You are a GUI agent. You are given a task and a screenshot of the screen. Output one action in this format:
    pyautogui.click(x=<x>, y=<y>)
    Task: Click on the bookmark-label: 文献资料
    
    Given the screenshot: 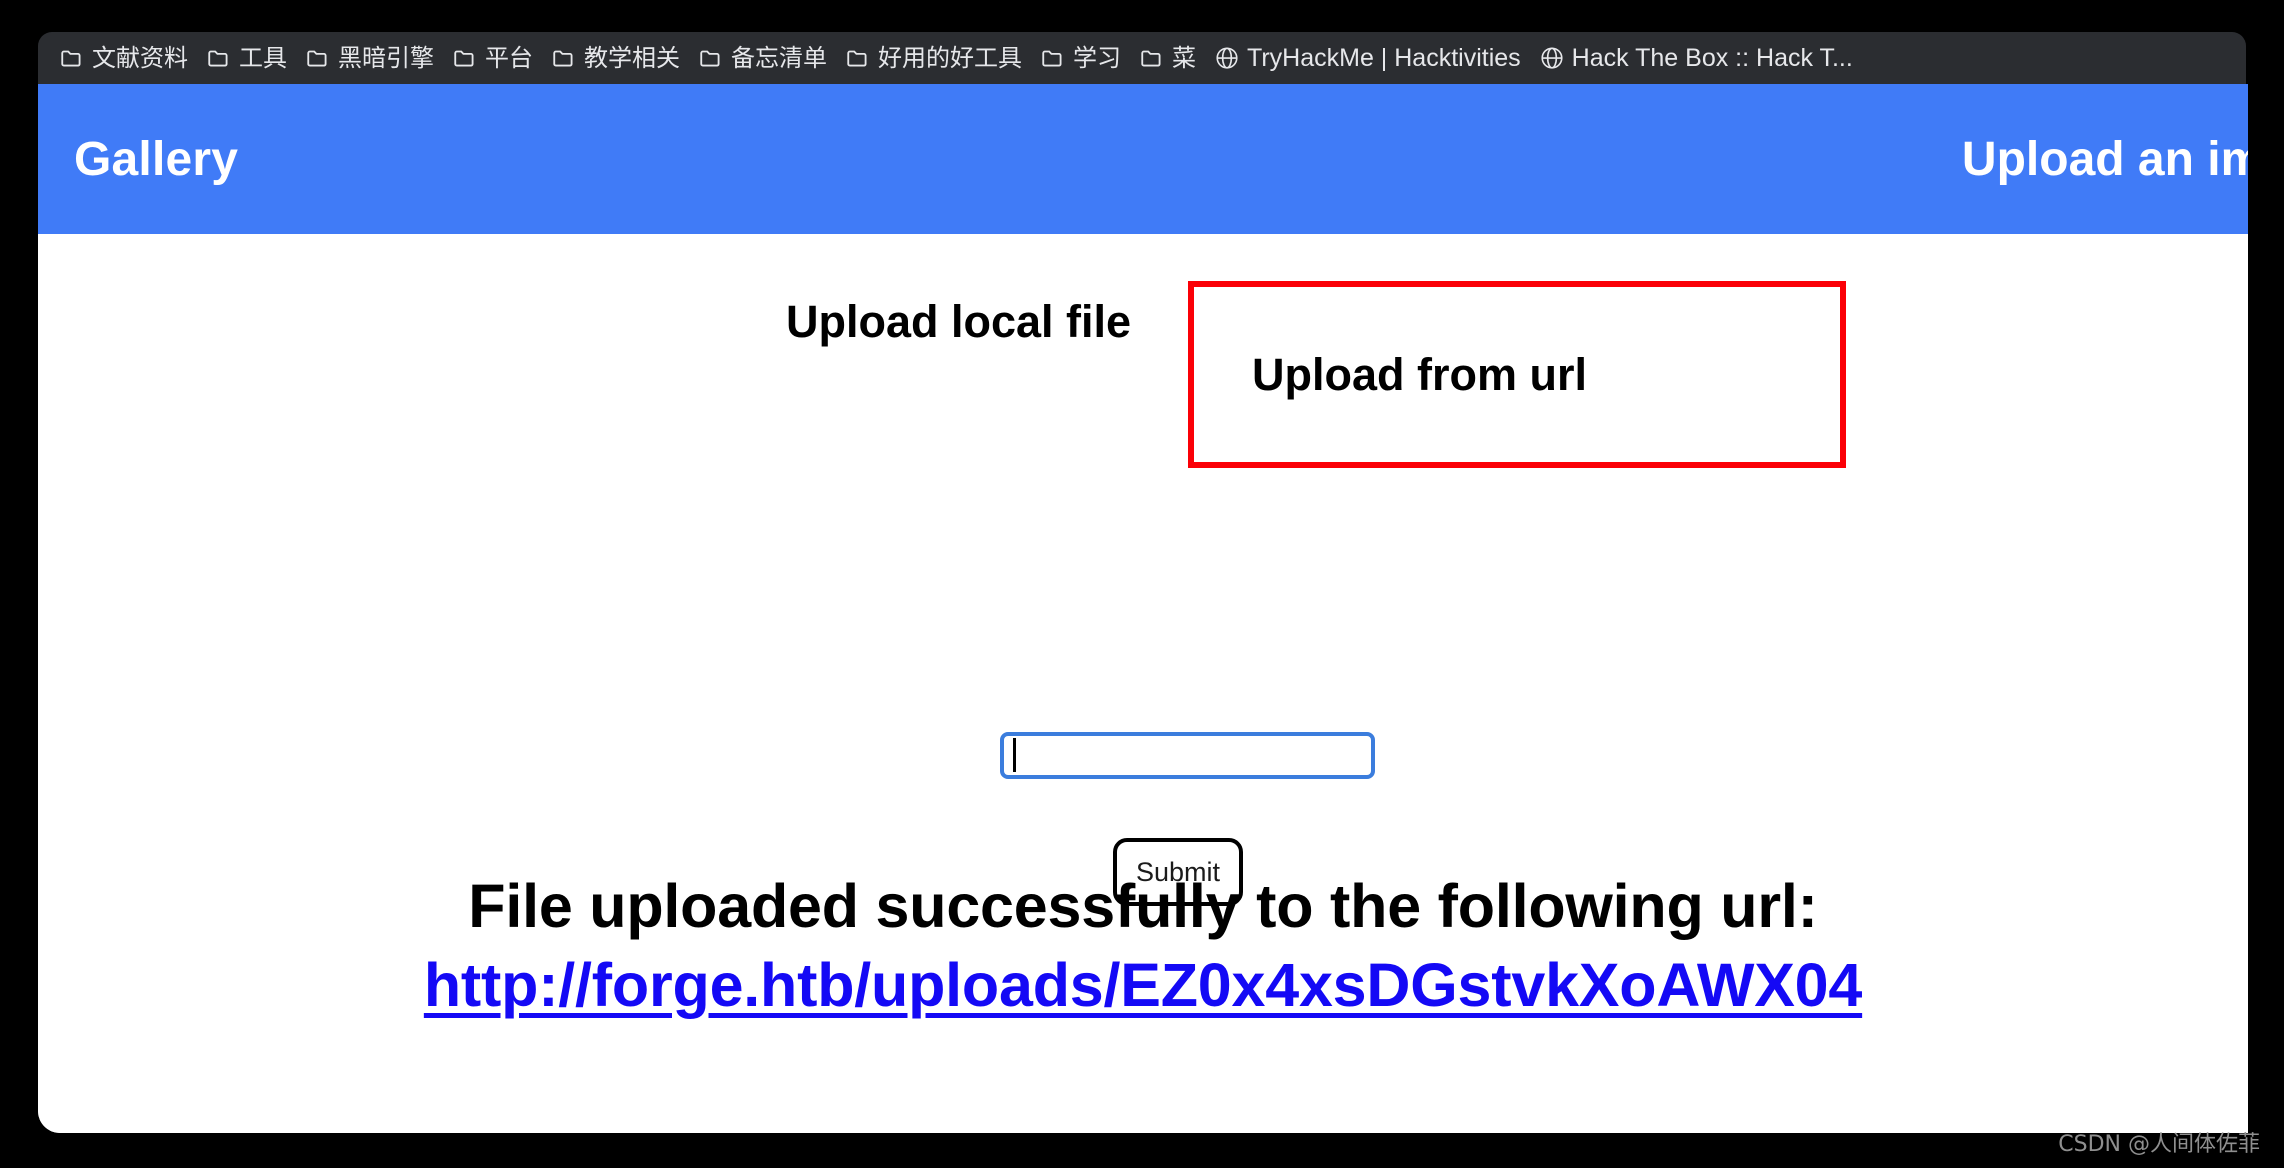 What is the action you would take?
    pyautogui.click(x=140, y=58)
    